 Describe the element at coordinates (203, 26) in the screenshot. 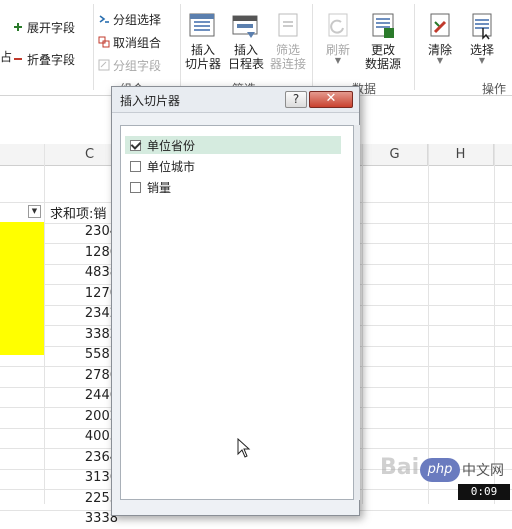

I see `slicer-icon` at that location.